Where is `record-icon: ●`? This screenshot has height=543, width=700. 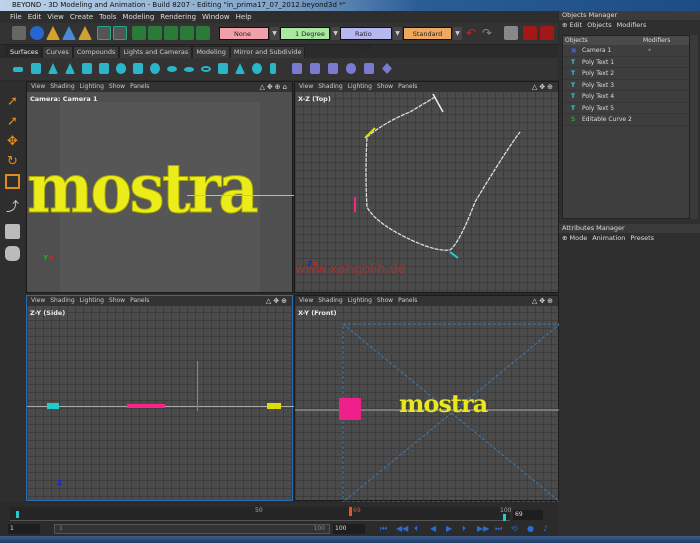
record-icon: ● is located at coordinates (530, 528).